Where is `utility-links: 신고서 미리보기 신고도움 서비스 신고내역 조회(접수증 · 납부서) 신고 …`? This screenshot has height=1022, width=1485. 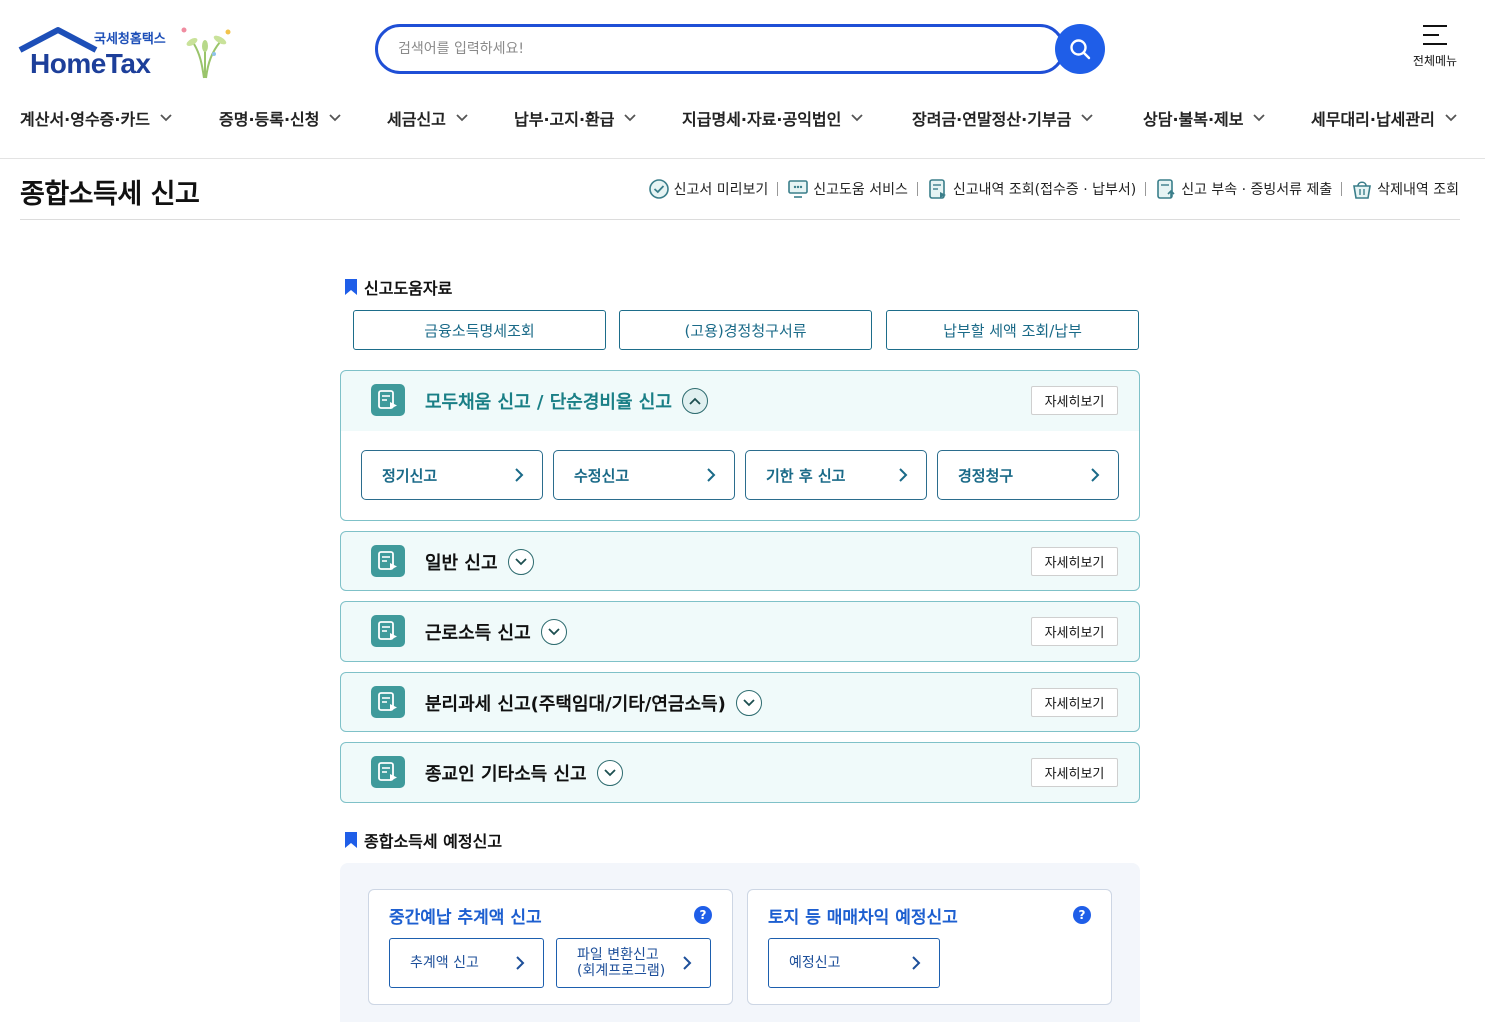 utility-links: 신고서 미리보기 신고도움 서비스 신고내역 조회(접수증 · 납부서) 신고 … is located at coordinates (1053, 189).